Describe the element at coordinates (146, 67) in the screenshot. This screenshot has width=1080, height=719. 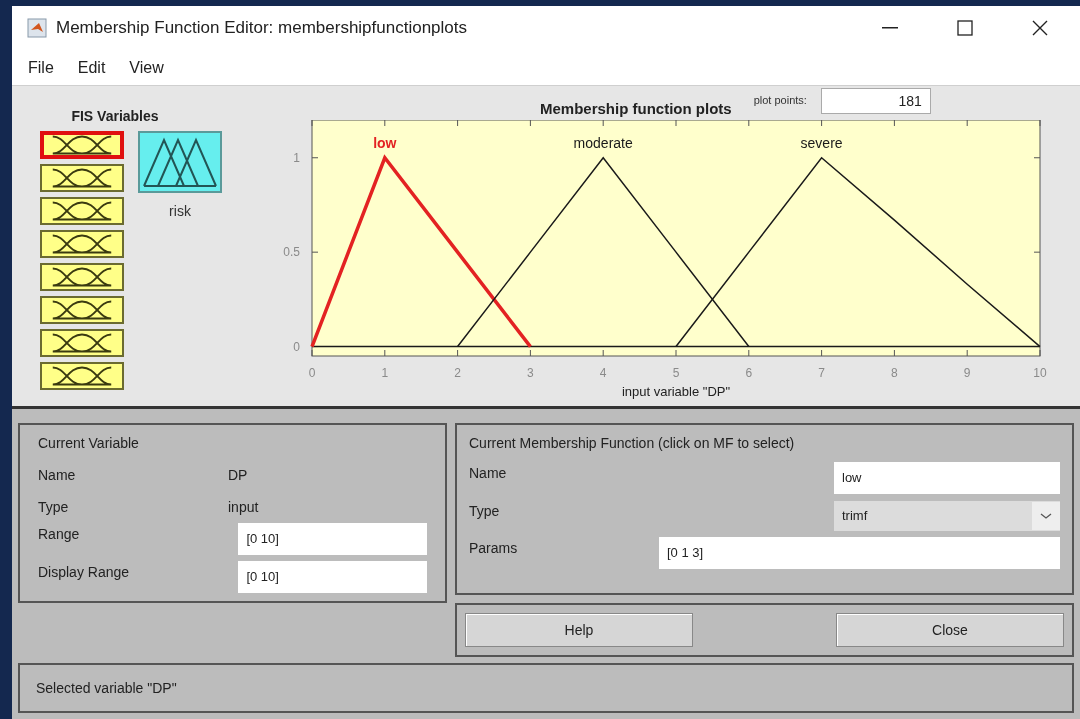
I see `menu-item: View` at that location.